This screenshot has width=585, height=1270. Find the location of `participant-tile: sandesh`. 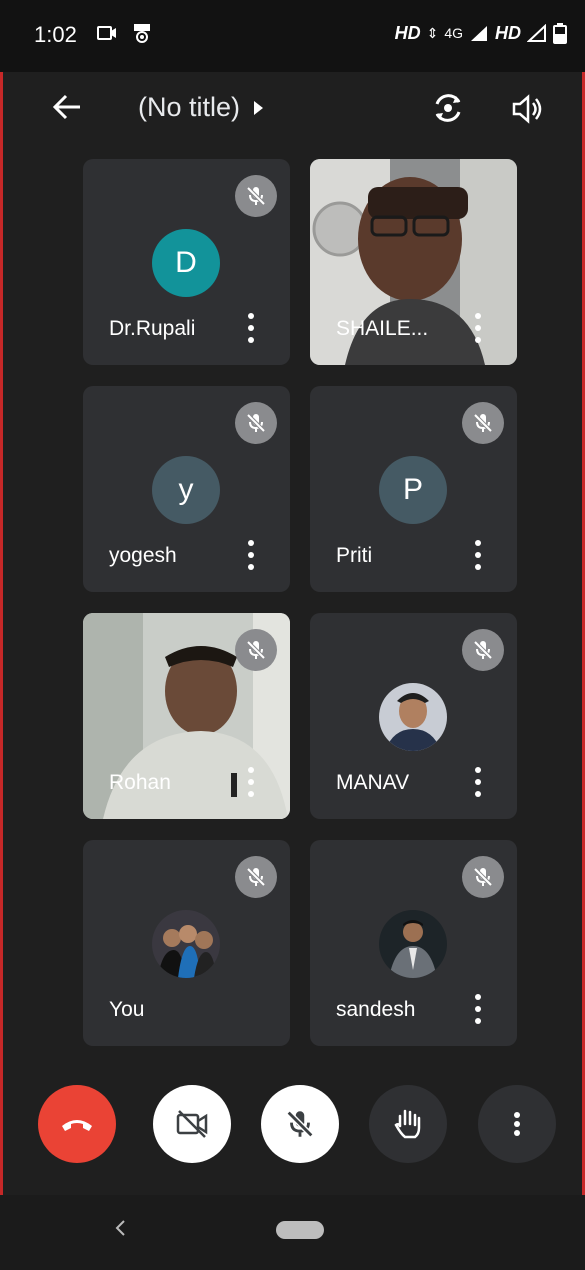

participant-tile: sandesh is located at coordinates (413, 943).